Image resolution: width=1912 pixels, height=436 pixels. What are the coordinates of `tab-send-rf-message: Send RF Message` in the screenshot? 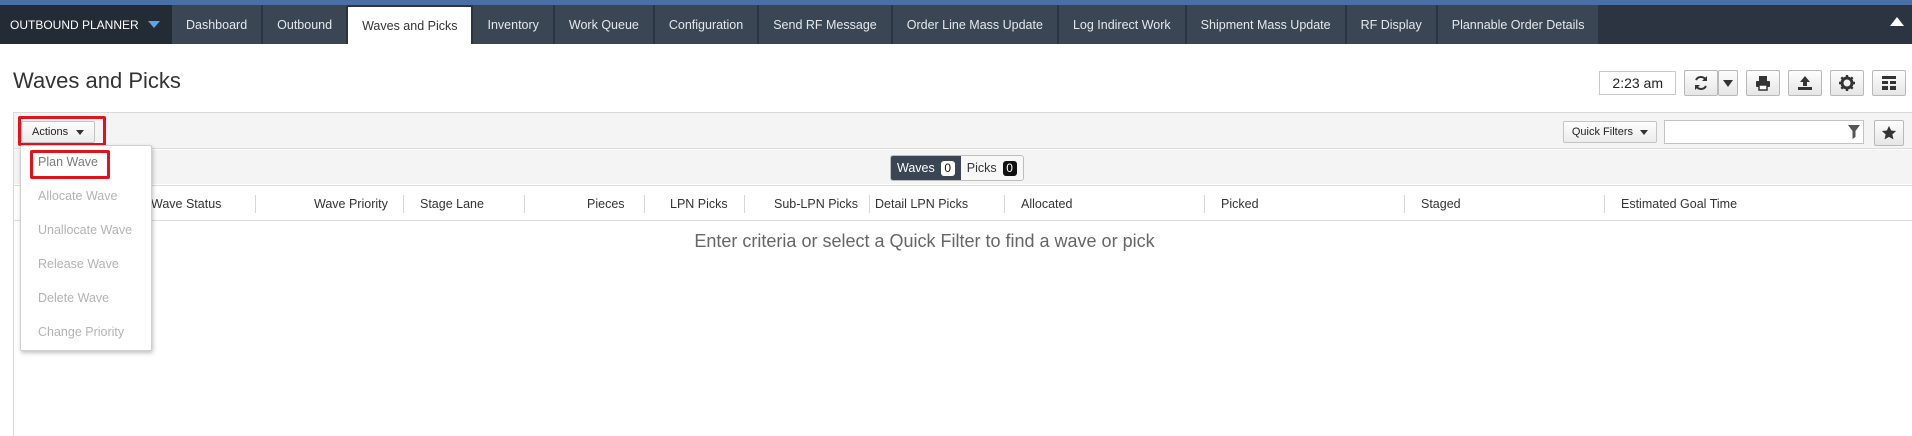 It's located at (826, 24).